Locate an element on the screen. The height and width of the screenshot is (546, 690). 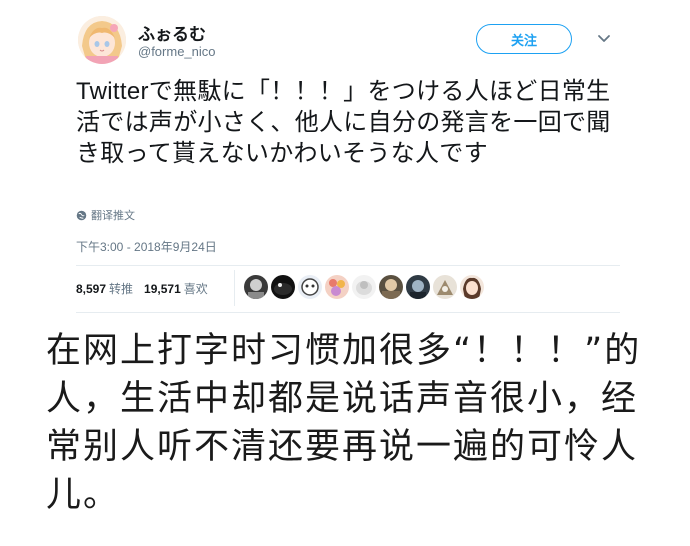
tweet-timestamp: 下午3:00 - 2018年9月24日 is located at coordinates (146, 246).